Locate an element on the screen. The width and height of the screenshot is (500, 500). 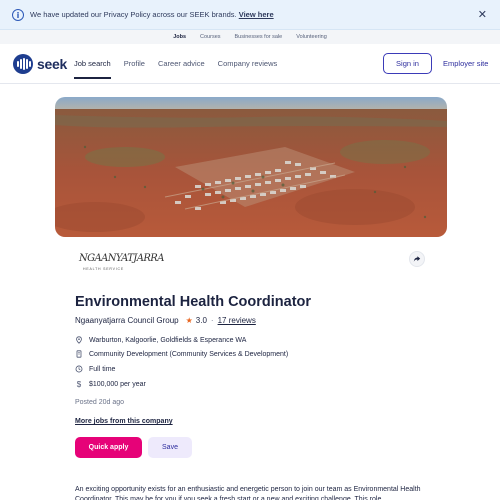
close-icon: ✕ is located at coordinates (482, 14).